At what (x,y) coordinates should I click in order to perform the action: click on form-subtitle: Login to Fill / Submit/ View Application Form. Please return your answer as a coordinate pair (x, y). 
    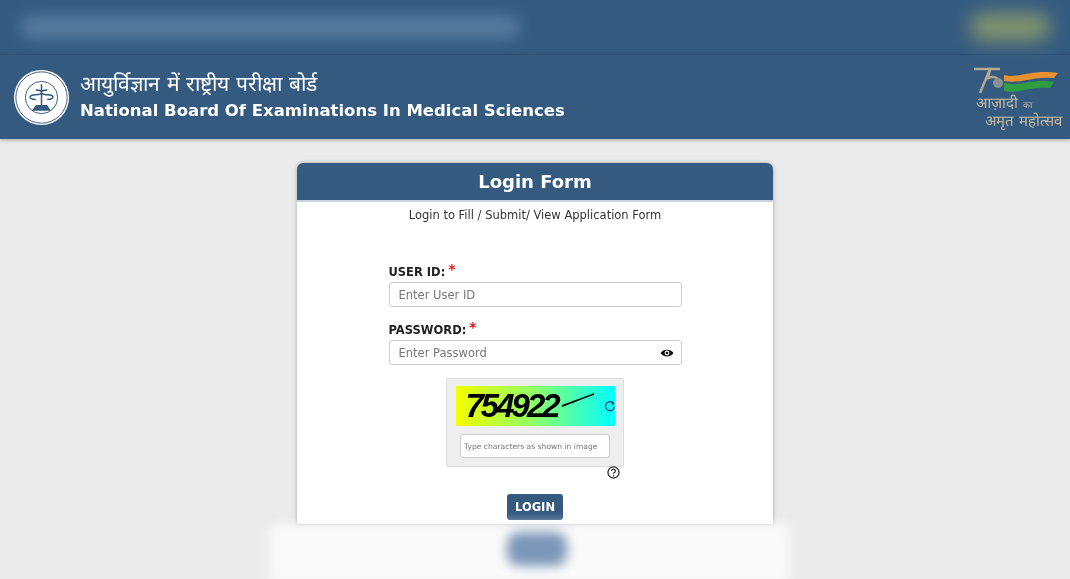
    Looking at the image, I should click on (535, 215).